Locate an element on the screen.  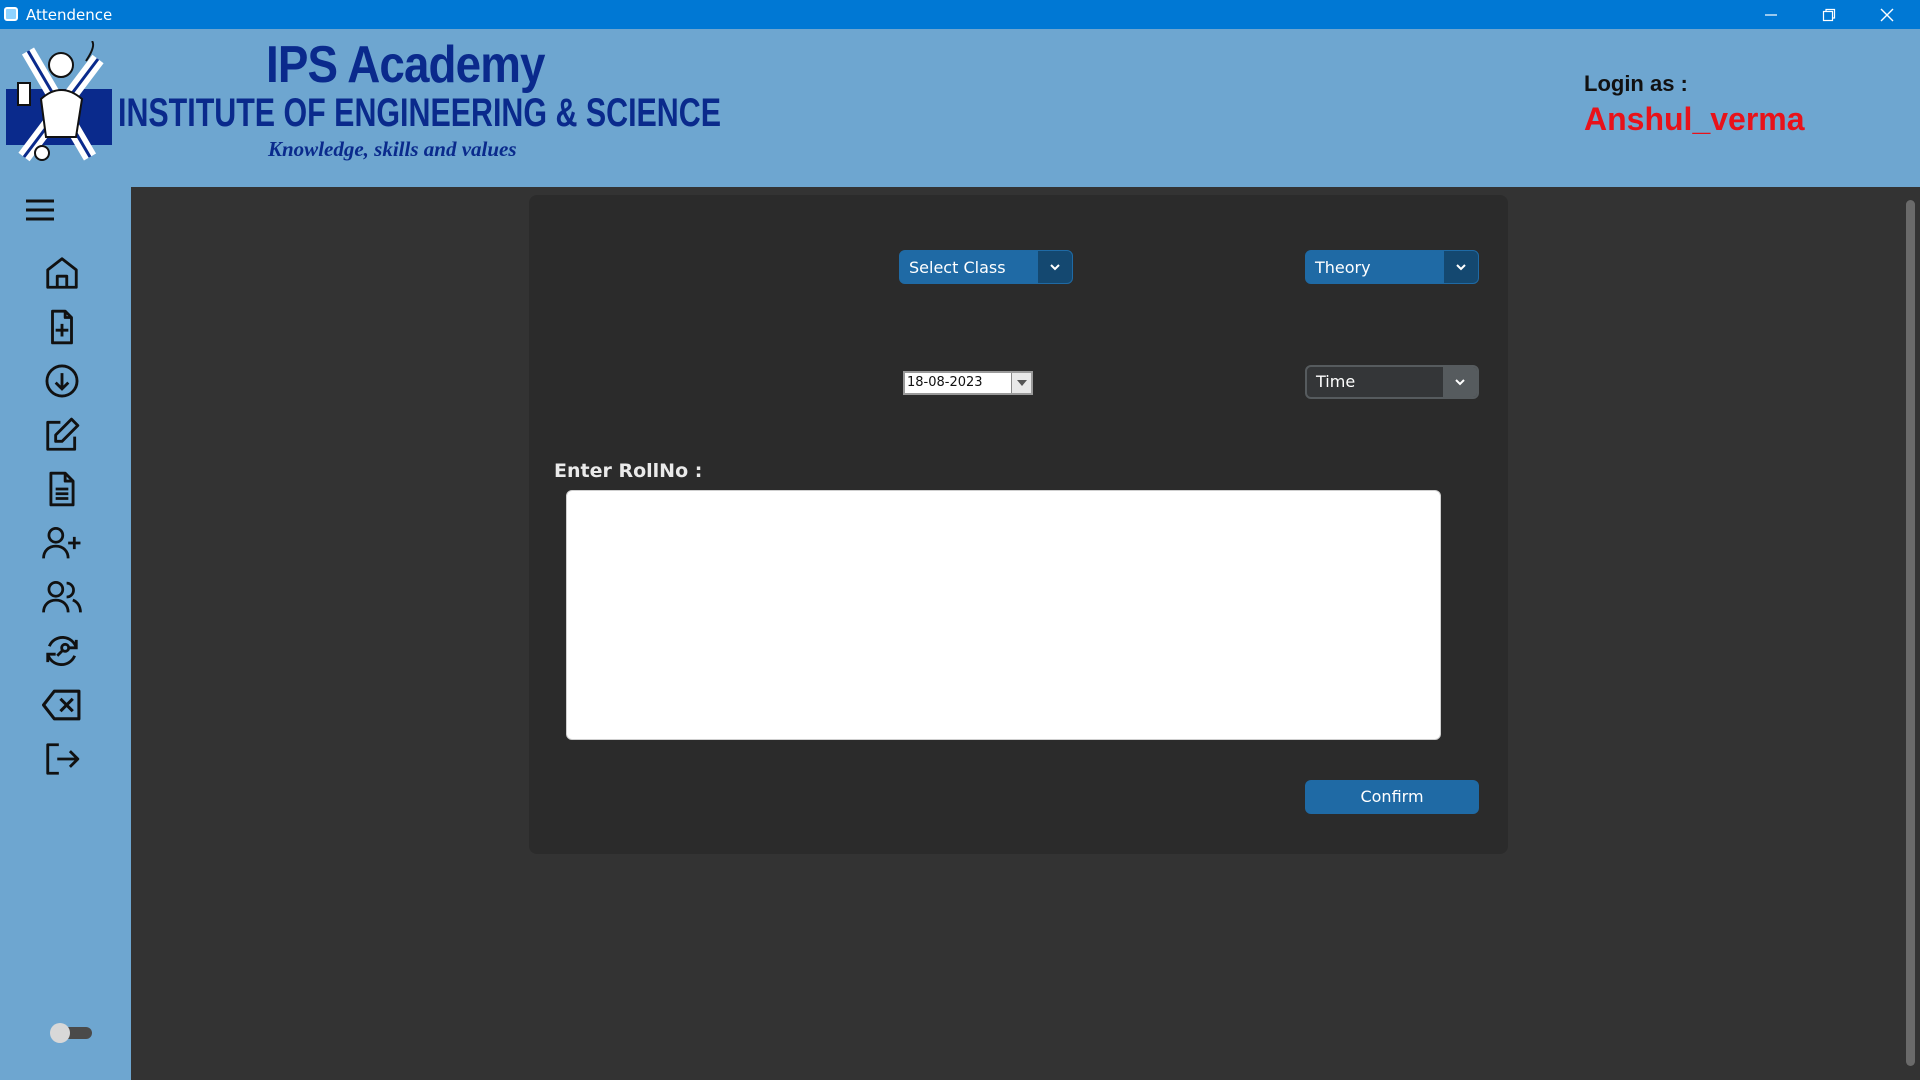
class-select-dropdown is located at coordinates (1055, 267).